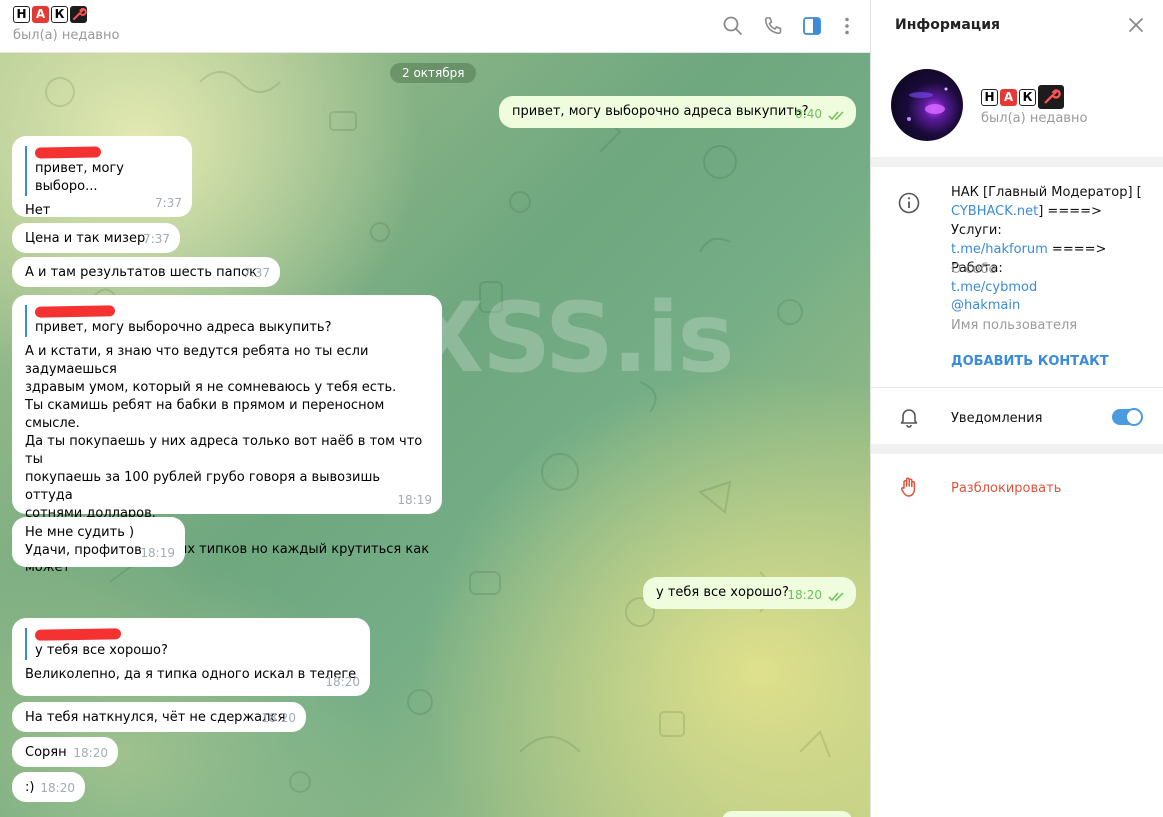  I want to click on bio-link-cybmod: t.me/cybmod, so click(994, 287).